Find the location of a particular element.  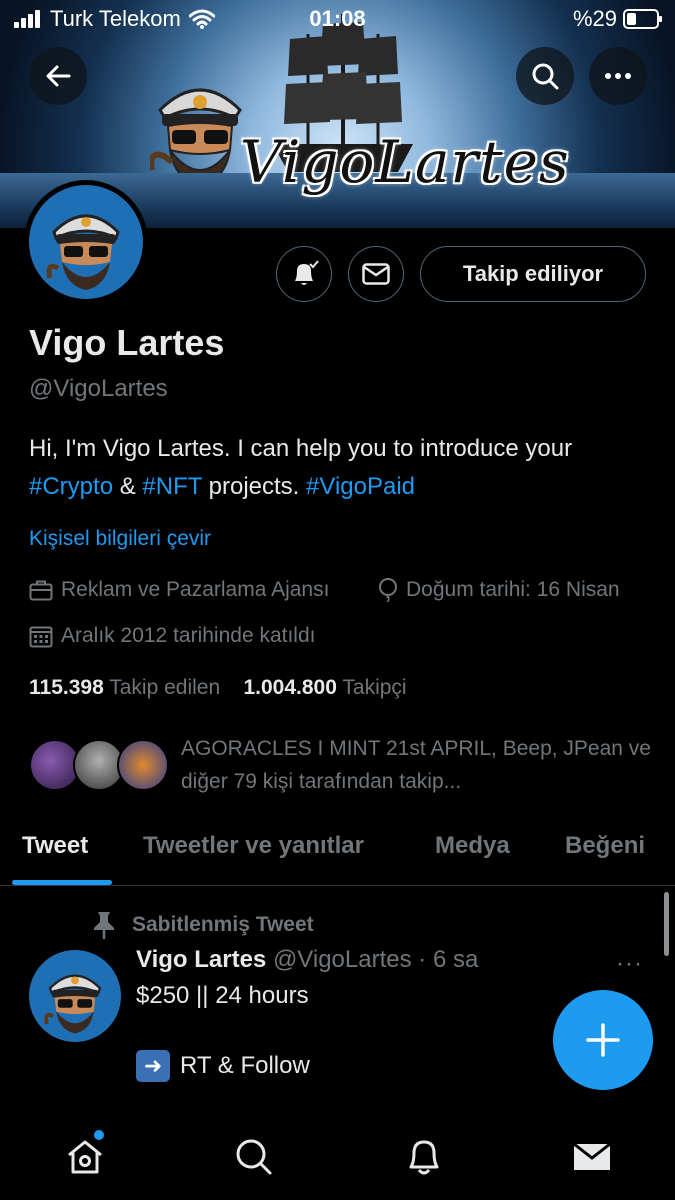

nav-notifications is located at coordinates (424, 1157).